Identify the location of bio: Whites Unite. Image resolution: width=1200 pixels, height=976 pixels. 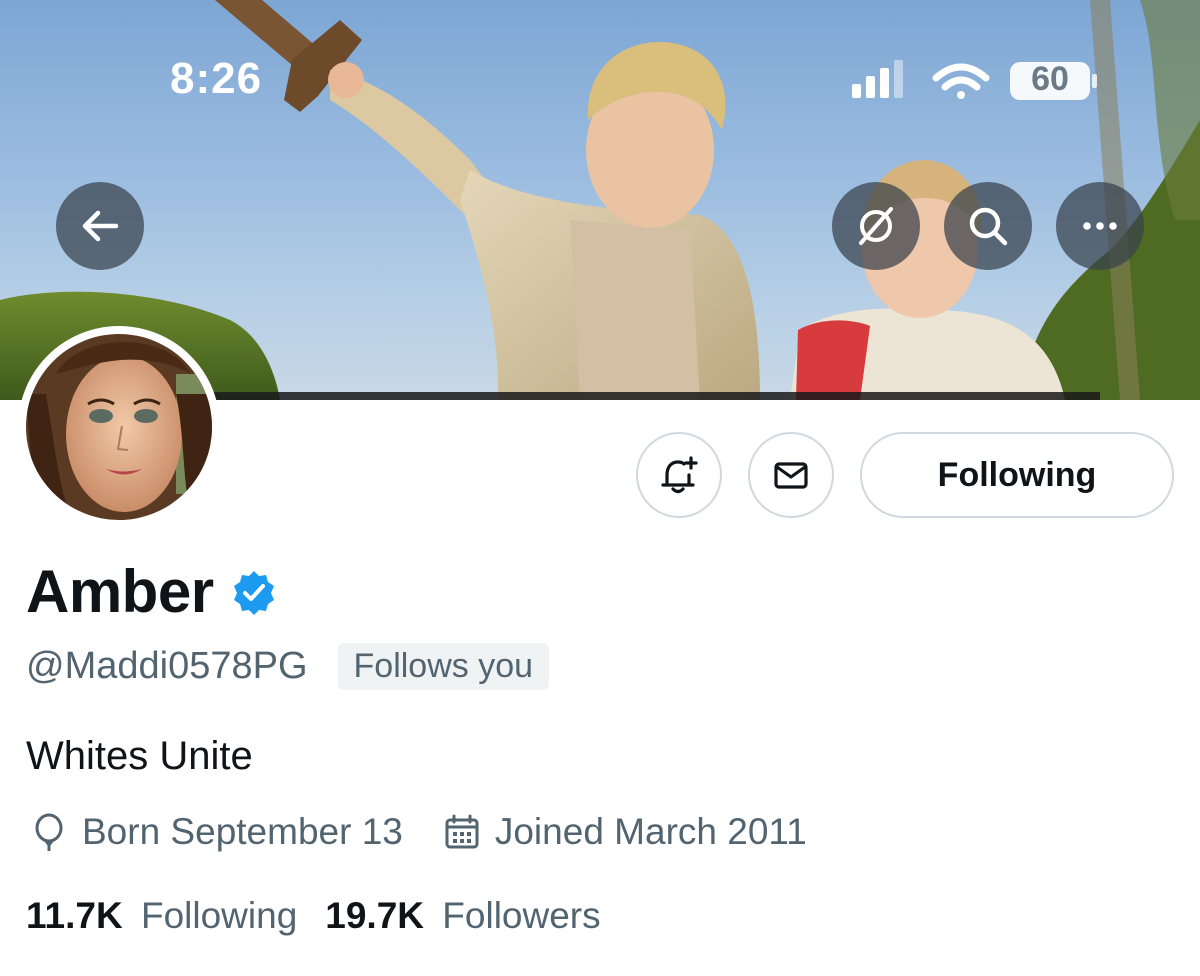
(139, 756).